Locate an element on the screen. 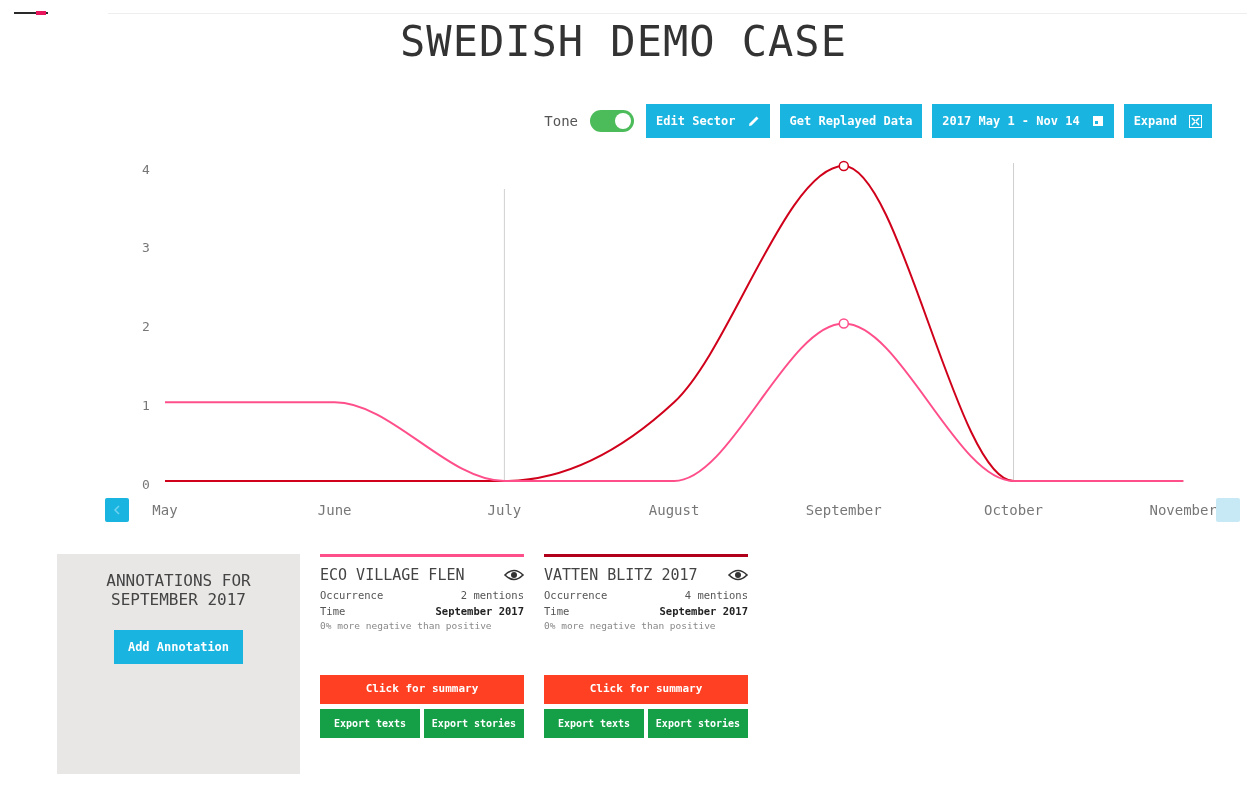 The image size is (1247, 787). y-tick-label: 0 is located at coordinates (146, 484).